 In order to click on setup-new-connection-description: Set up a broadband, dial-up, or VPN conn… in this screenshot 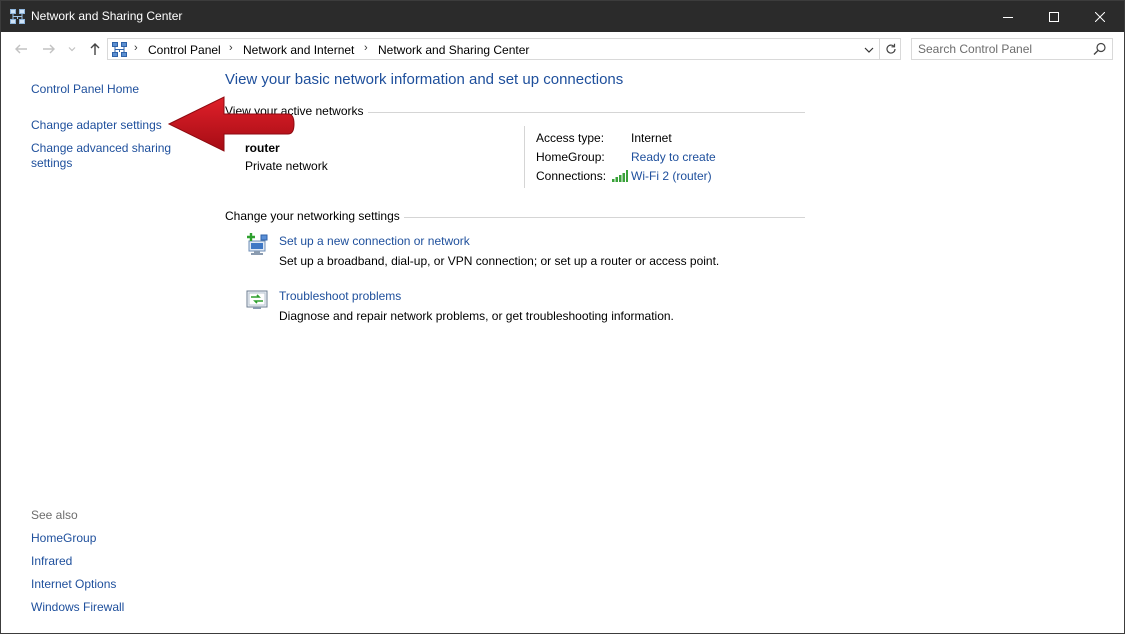, I will do `click(499, 261)`.